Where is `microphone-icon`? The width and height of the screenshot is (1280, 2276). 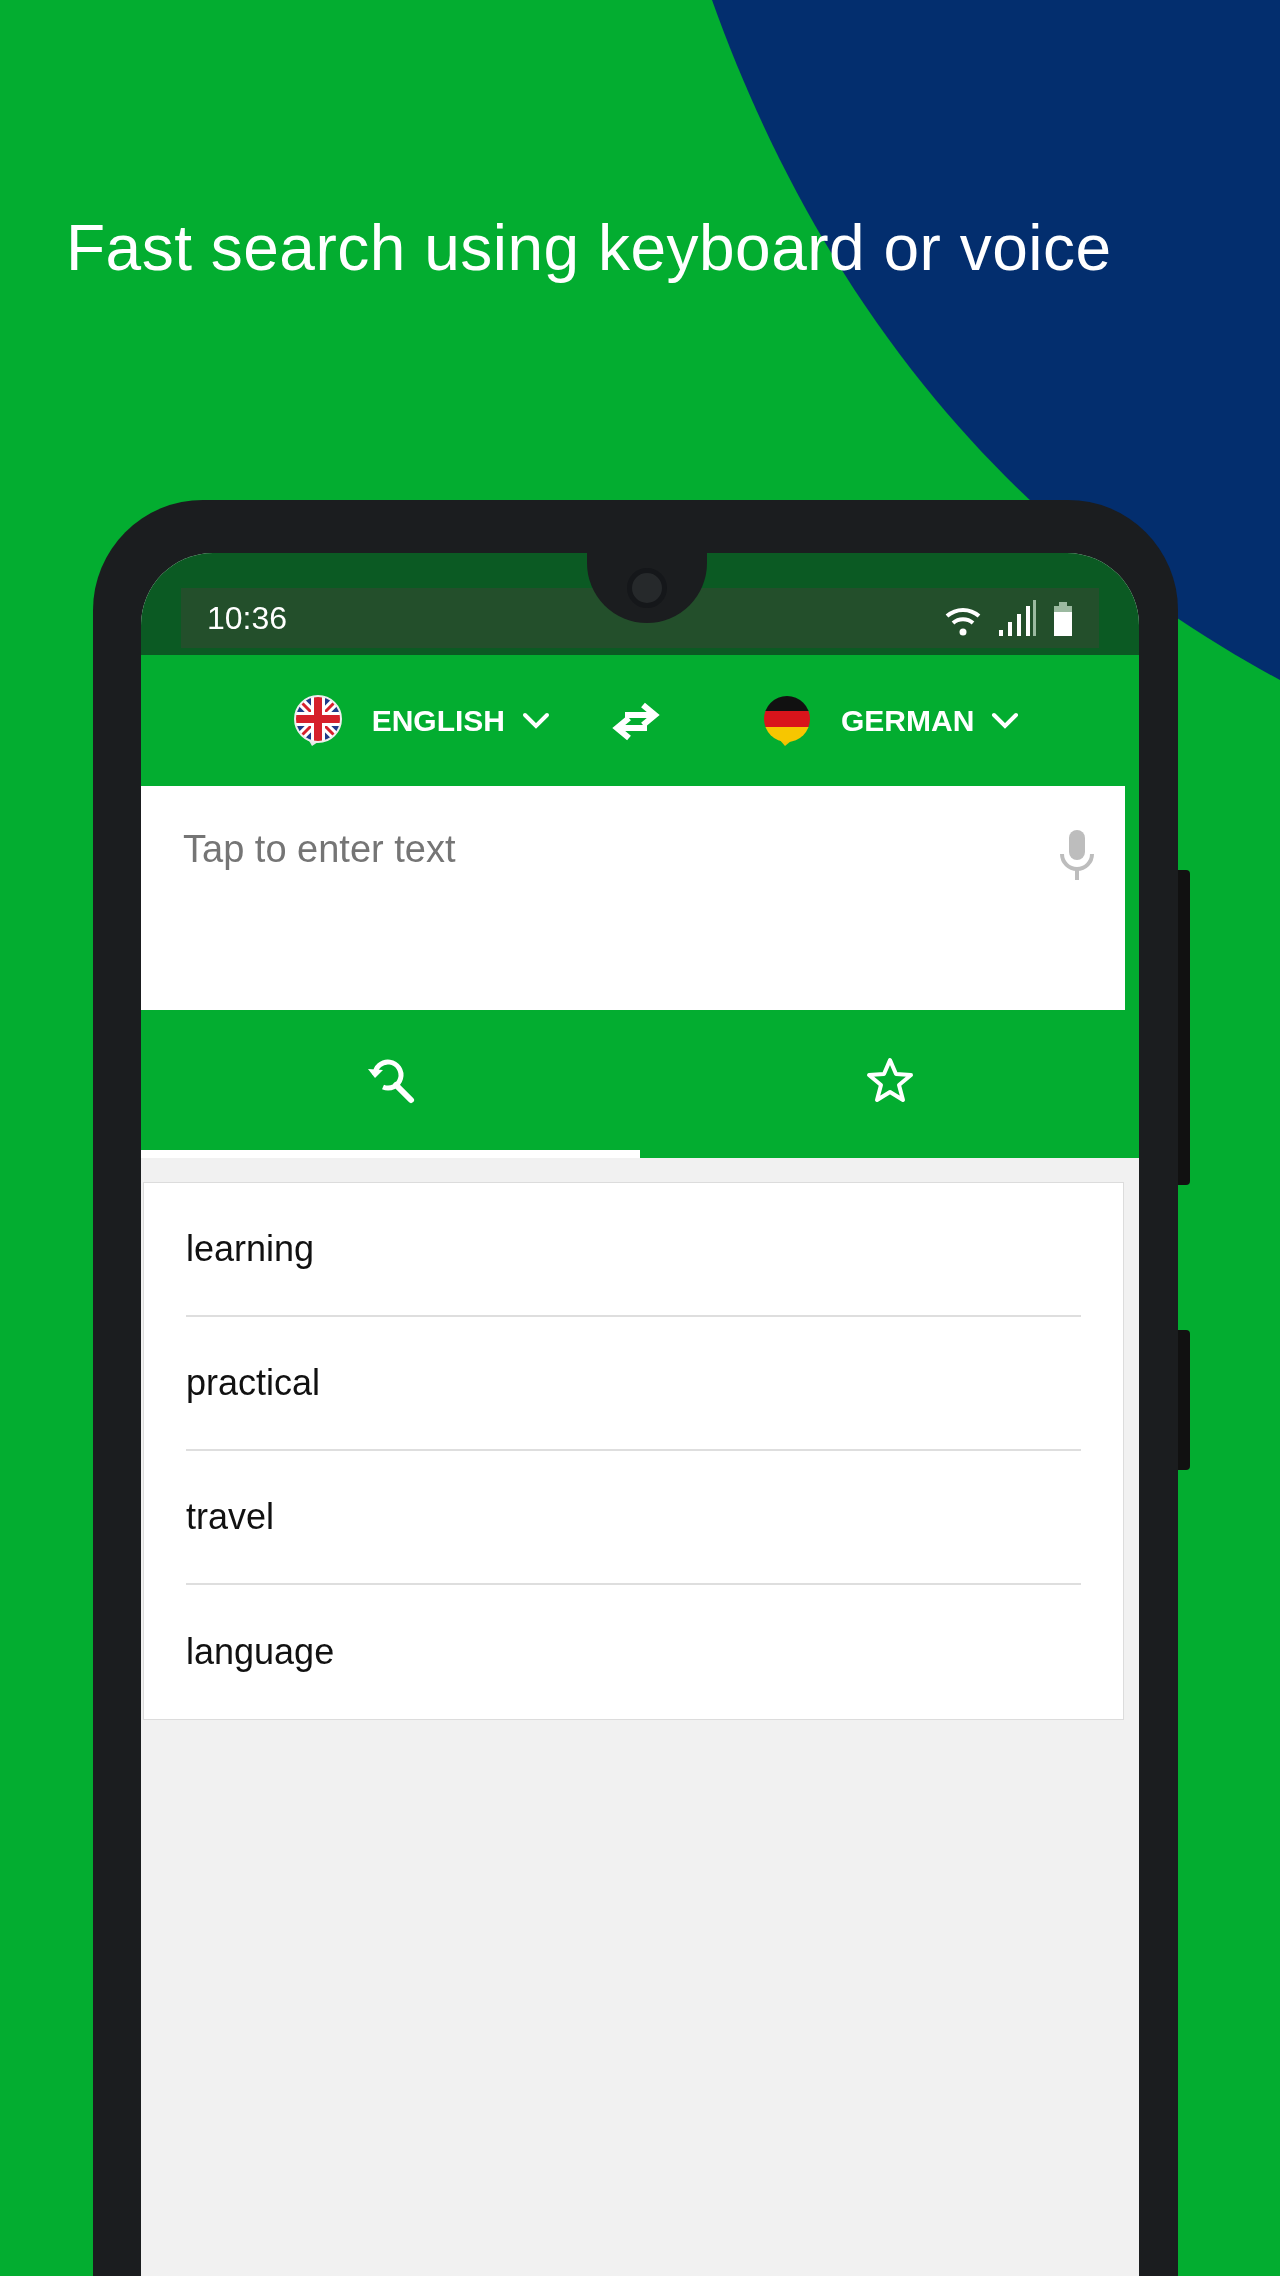
microphone-icon is located at coordinates (1077, 856).